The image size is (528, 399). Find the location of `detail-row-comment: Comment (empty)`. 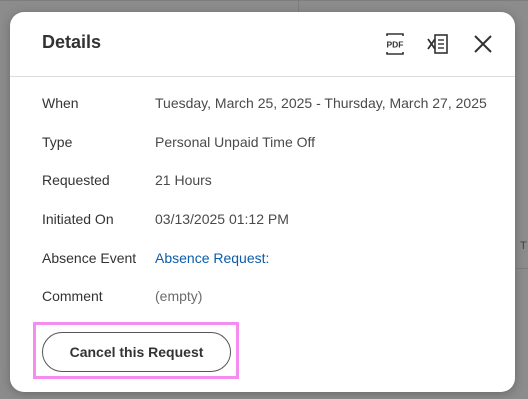

detail-row-comment: Comment (empty) is located at coordinates (268, 296).